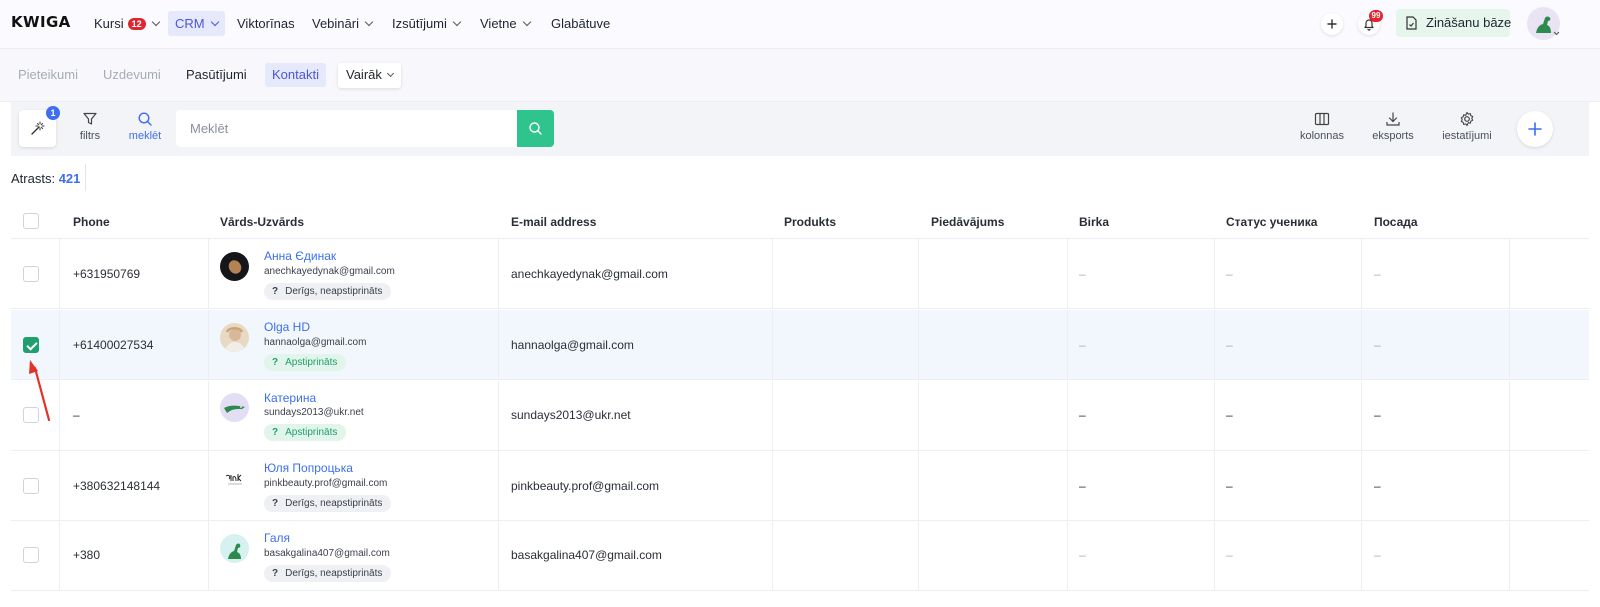 Image resolution: width=1600 pixels, height=607 pixels. Describe the element at coordinates (315, 342) in the screenshot. I see `contact-email-small: hannaolga@gmail.com` at that location.